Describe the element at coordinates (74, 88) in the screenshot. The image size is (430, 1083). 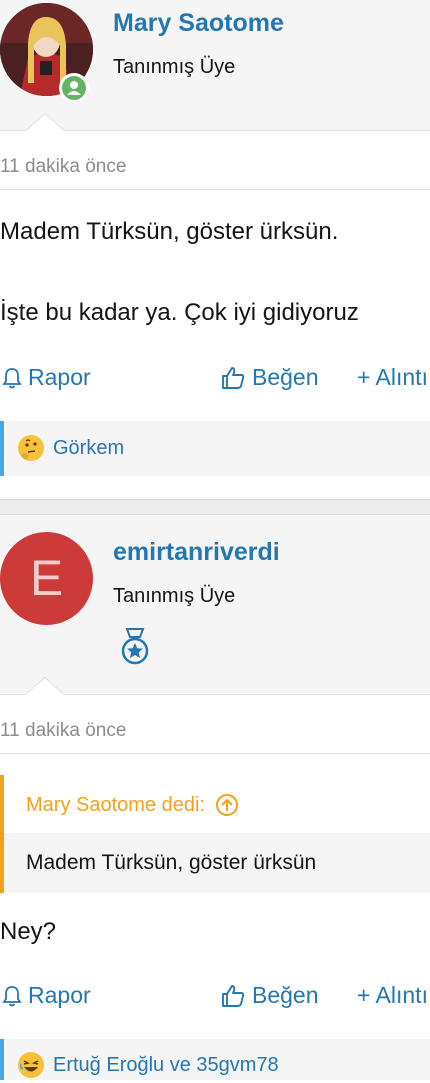
I see `online-status-icon` at that location.